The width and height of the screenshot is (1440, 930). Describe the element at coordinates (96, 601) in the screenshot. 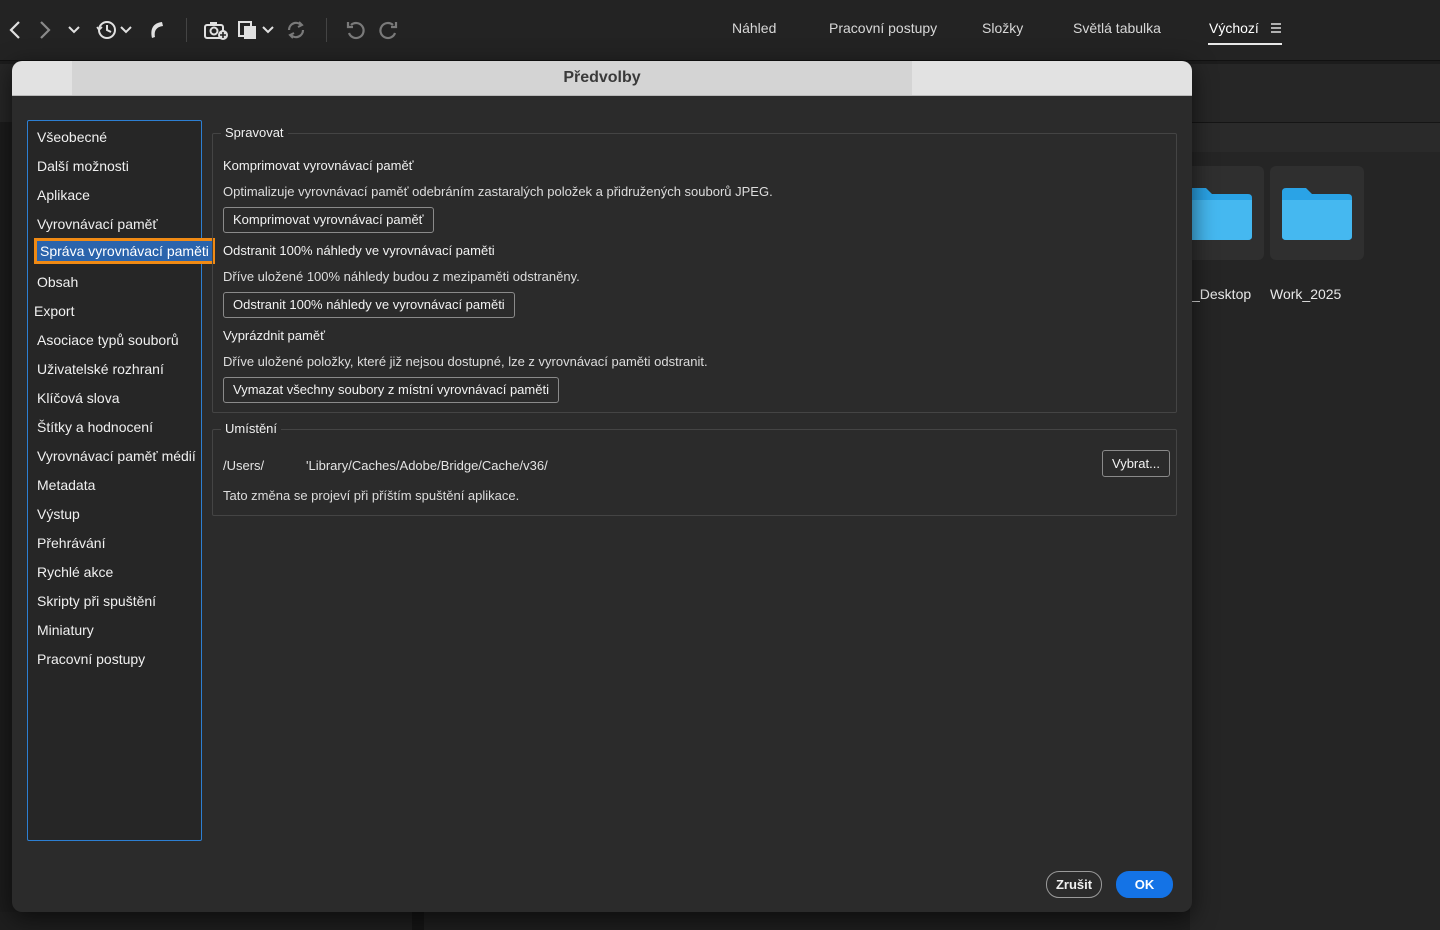

I see `nav-item-skripty-pri-spusteni: Skripty při spuštění` at that location.